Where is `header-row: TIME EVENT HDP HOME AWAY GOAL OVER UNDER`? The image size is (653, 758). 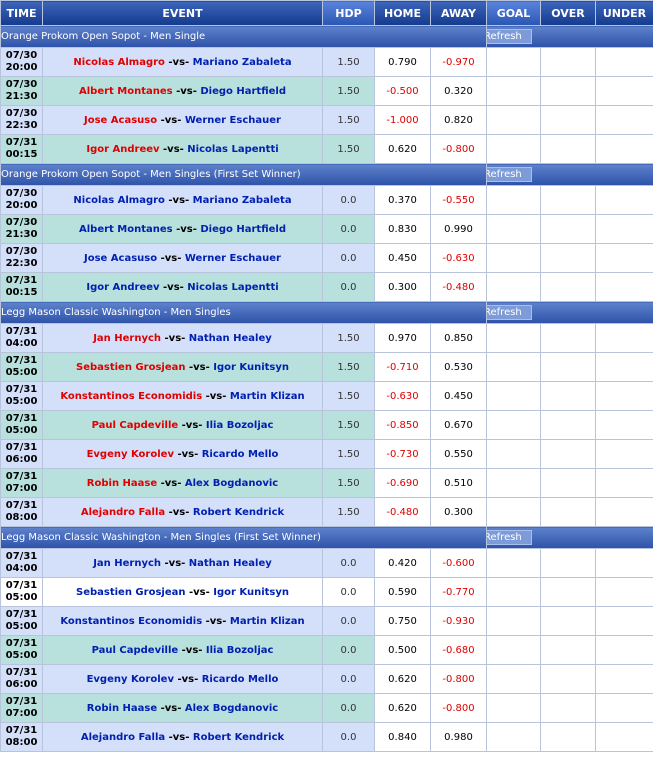 header-row: TIME EVENT HDP HOME AWAY GOAL OVER UNDER is located at coordinates (326, 13).